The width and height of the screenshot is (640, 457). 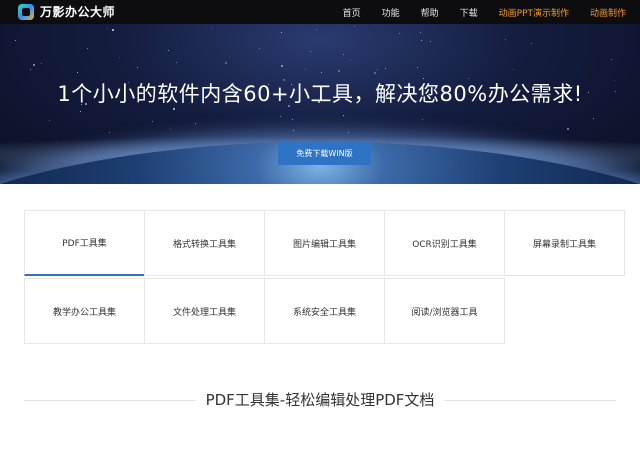 I want to click on top-nav: 万影办公大师 首页 功能 帮助 下载 动画PPT演示制作 动画制作, so click(x=320, y=12).